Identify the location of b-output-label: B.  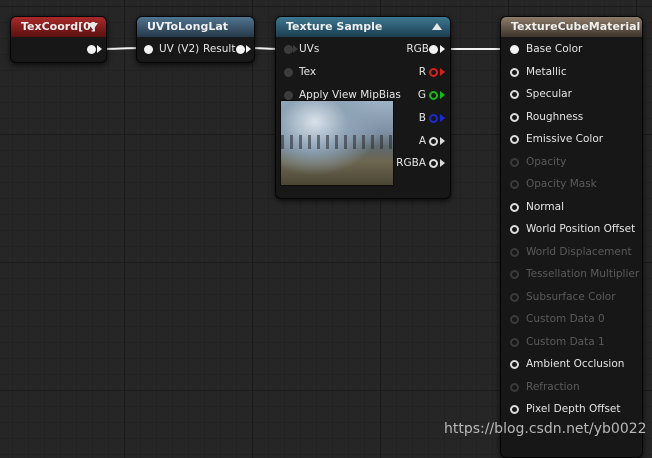
(422, 118).